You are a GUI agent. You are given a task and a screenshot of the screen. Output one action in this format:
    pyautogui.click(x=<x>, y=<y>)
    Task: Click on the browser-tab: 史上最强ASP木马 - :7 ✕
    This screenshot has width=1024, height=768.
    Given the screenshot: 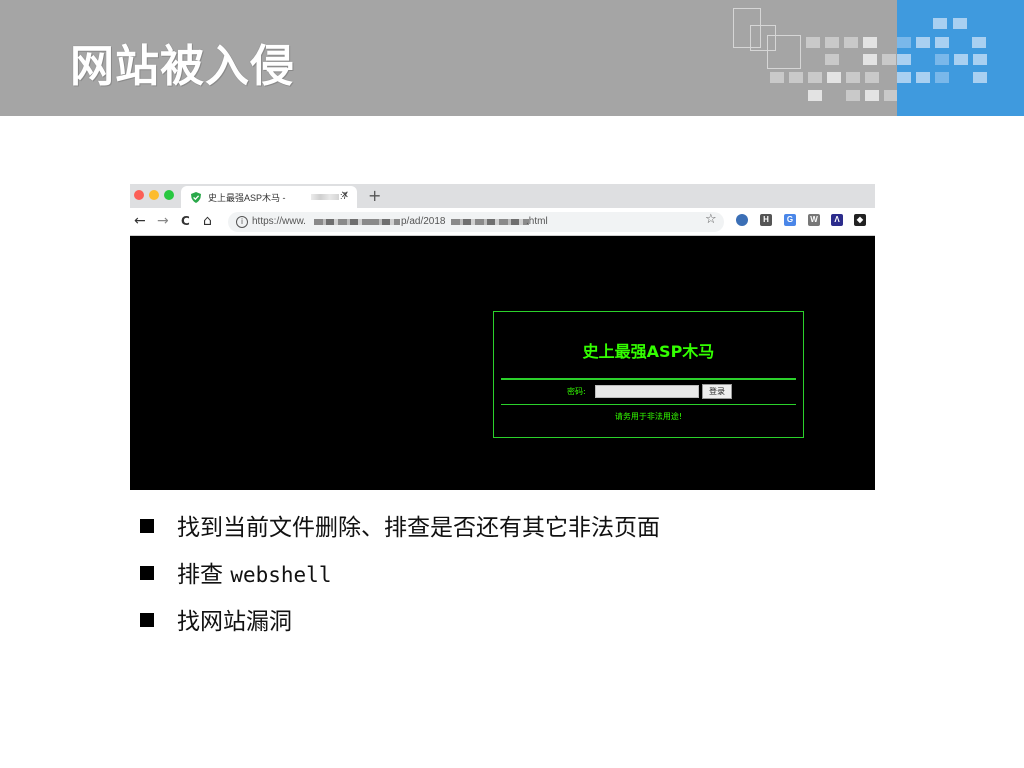 What is the action you would take?
    pyautogui.click(x=269, y=197)
    